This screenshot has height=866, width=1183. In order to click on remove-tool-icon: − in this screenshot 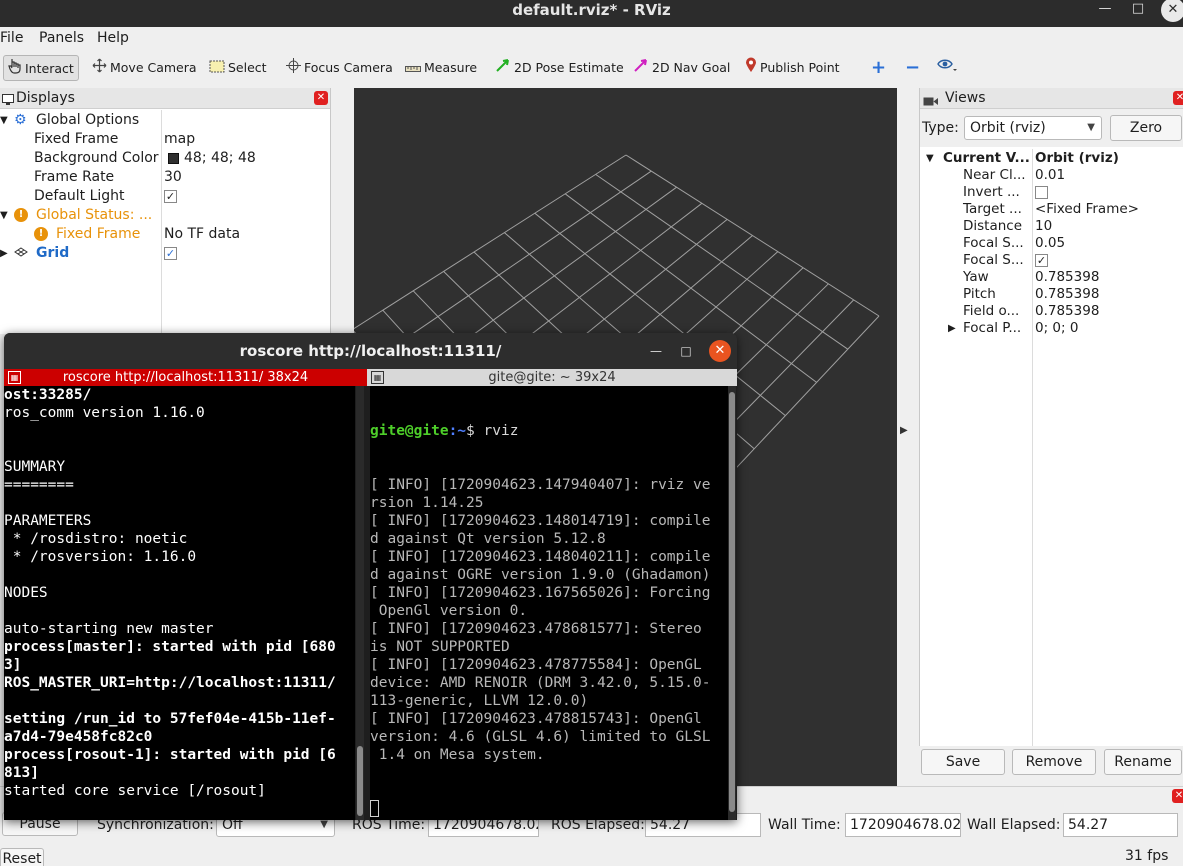, I will do `click(912, 68)`.